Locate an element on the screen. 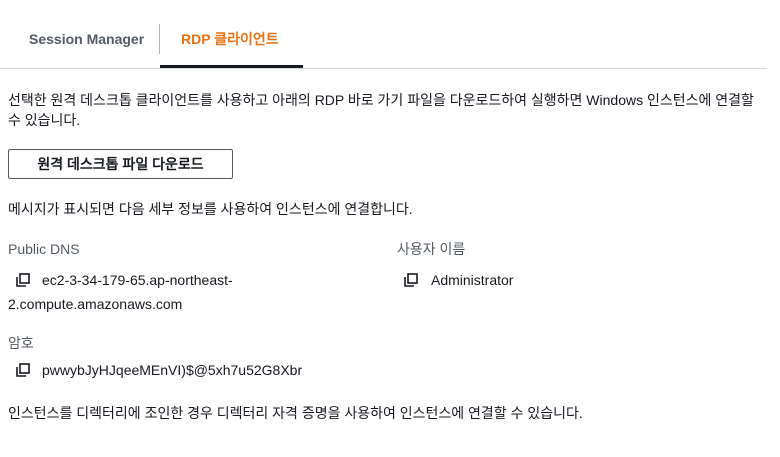 This screenshot has width=780, height=457. password-value: pwwybJyHJqeeMEnVI)$@5xh7u52G8Xbr is located at coordinates (172, 370).